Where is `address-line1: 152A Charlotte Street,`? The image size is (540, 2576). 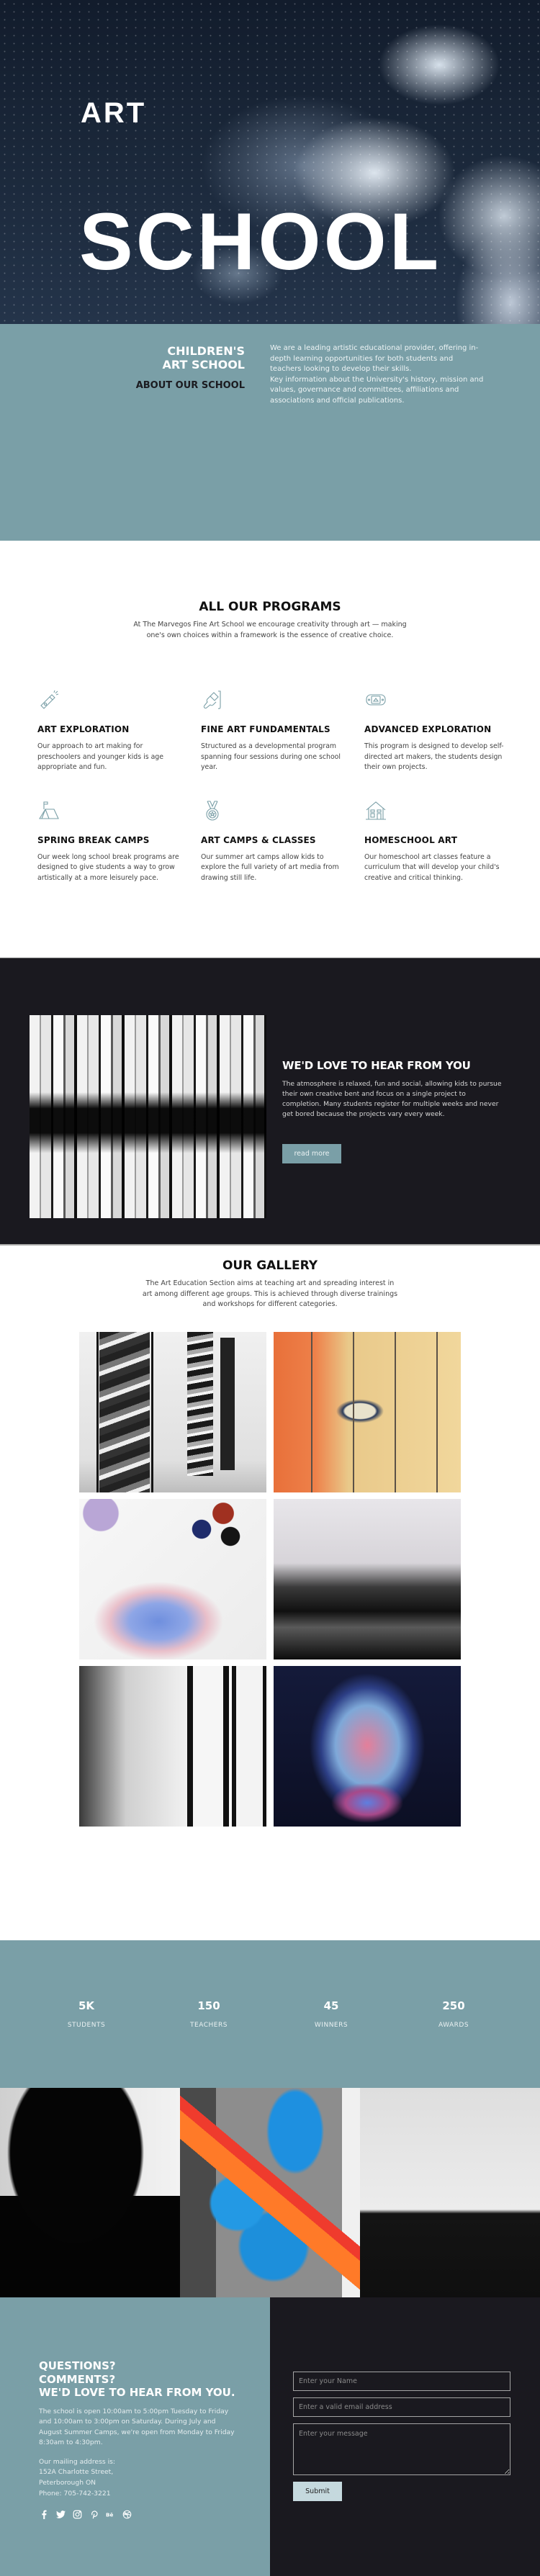
address-line1: 152A Charlotte Street, is located at coordinates (76, 2472).